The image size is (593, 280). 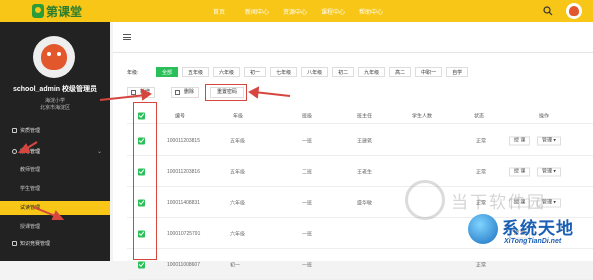 I want to click on row-class: 一班, so click(x=307, y=265).